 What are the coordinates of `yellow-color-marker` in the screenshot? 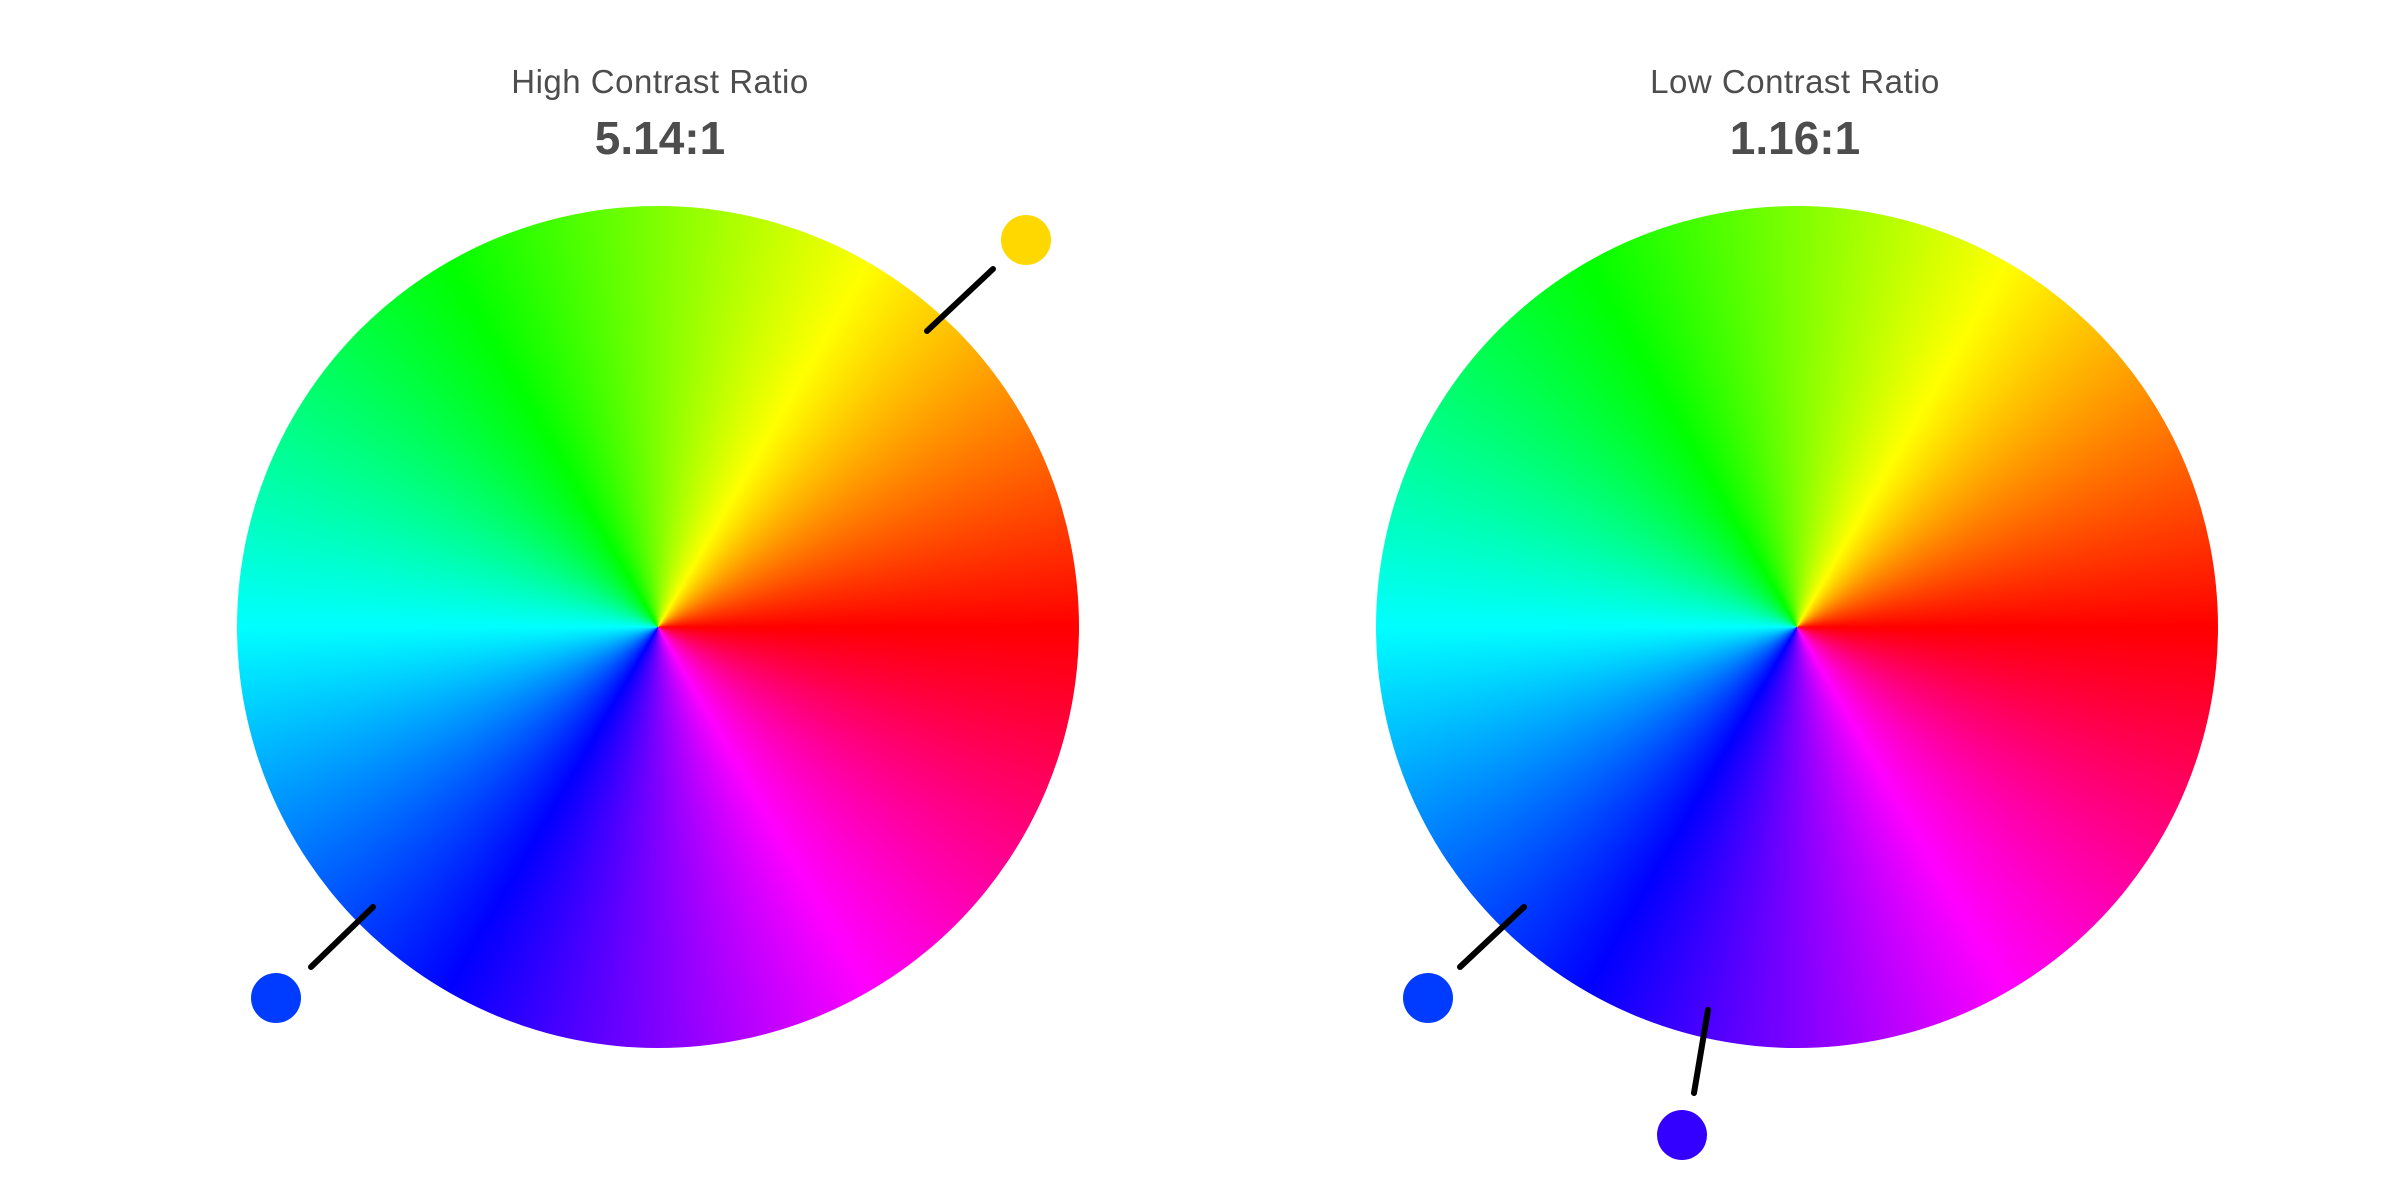 It's located at (987, 274).